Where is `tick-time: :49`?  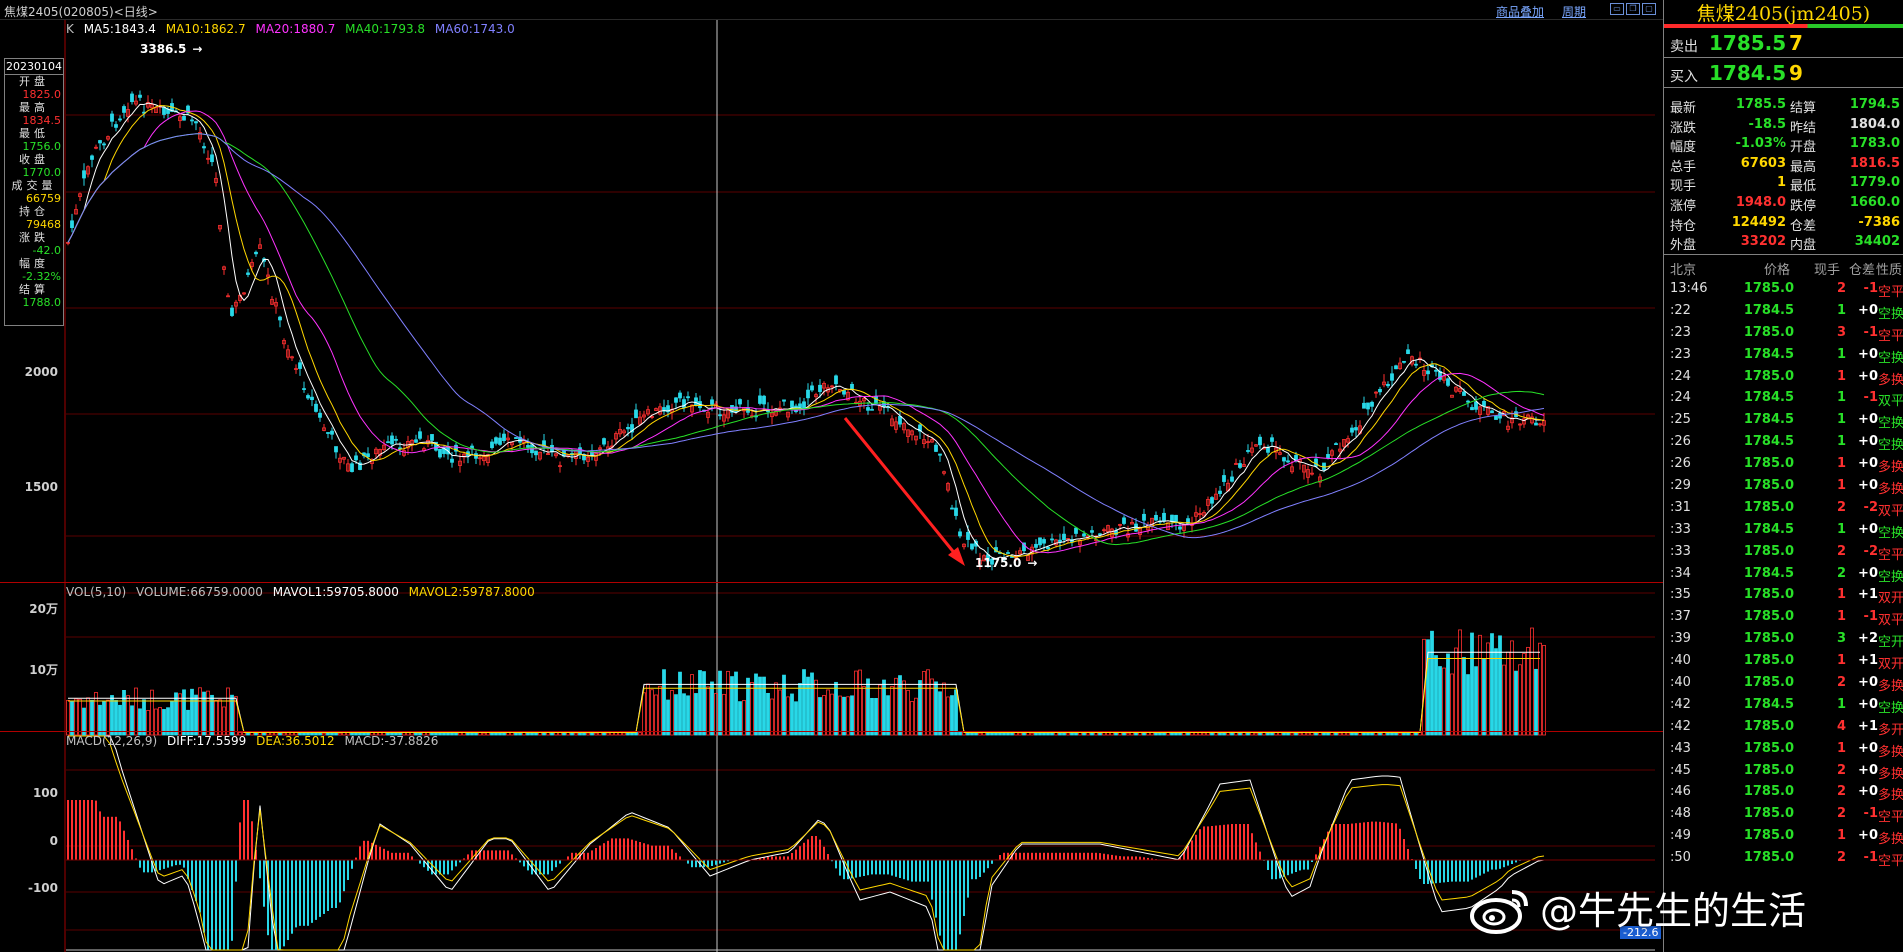
tick-time: :49 is located at coordinates (1680, 836).